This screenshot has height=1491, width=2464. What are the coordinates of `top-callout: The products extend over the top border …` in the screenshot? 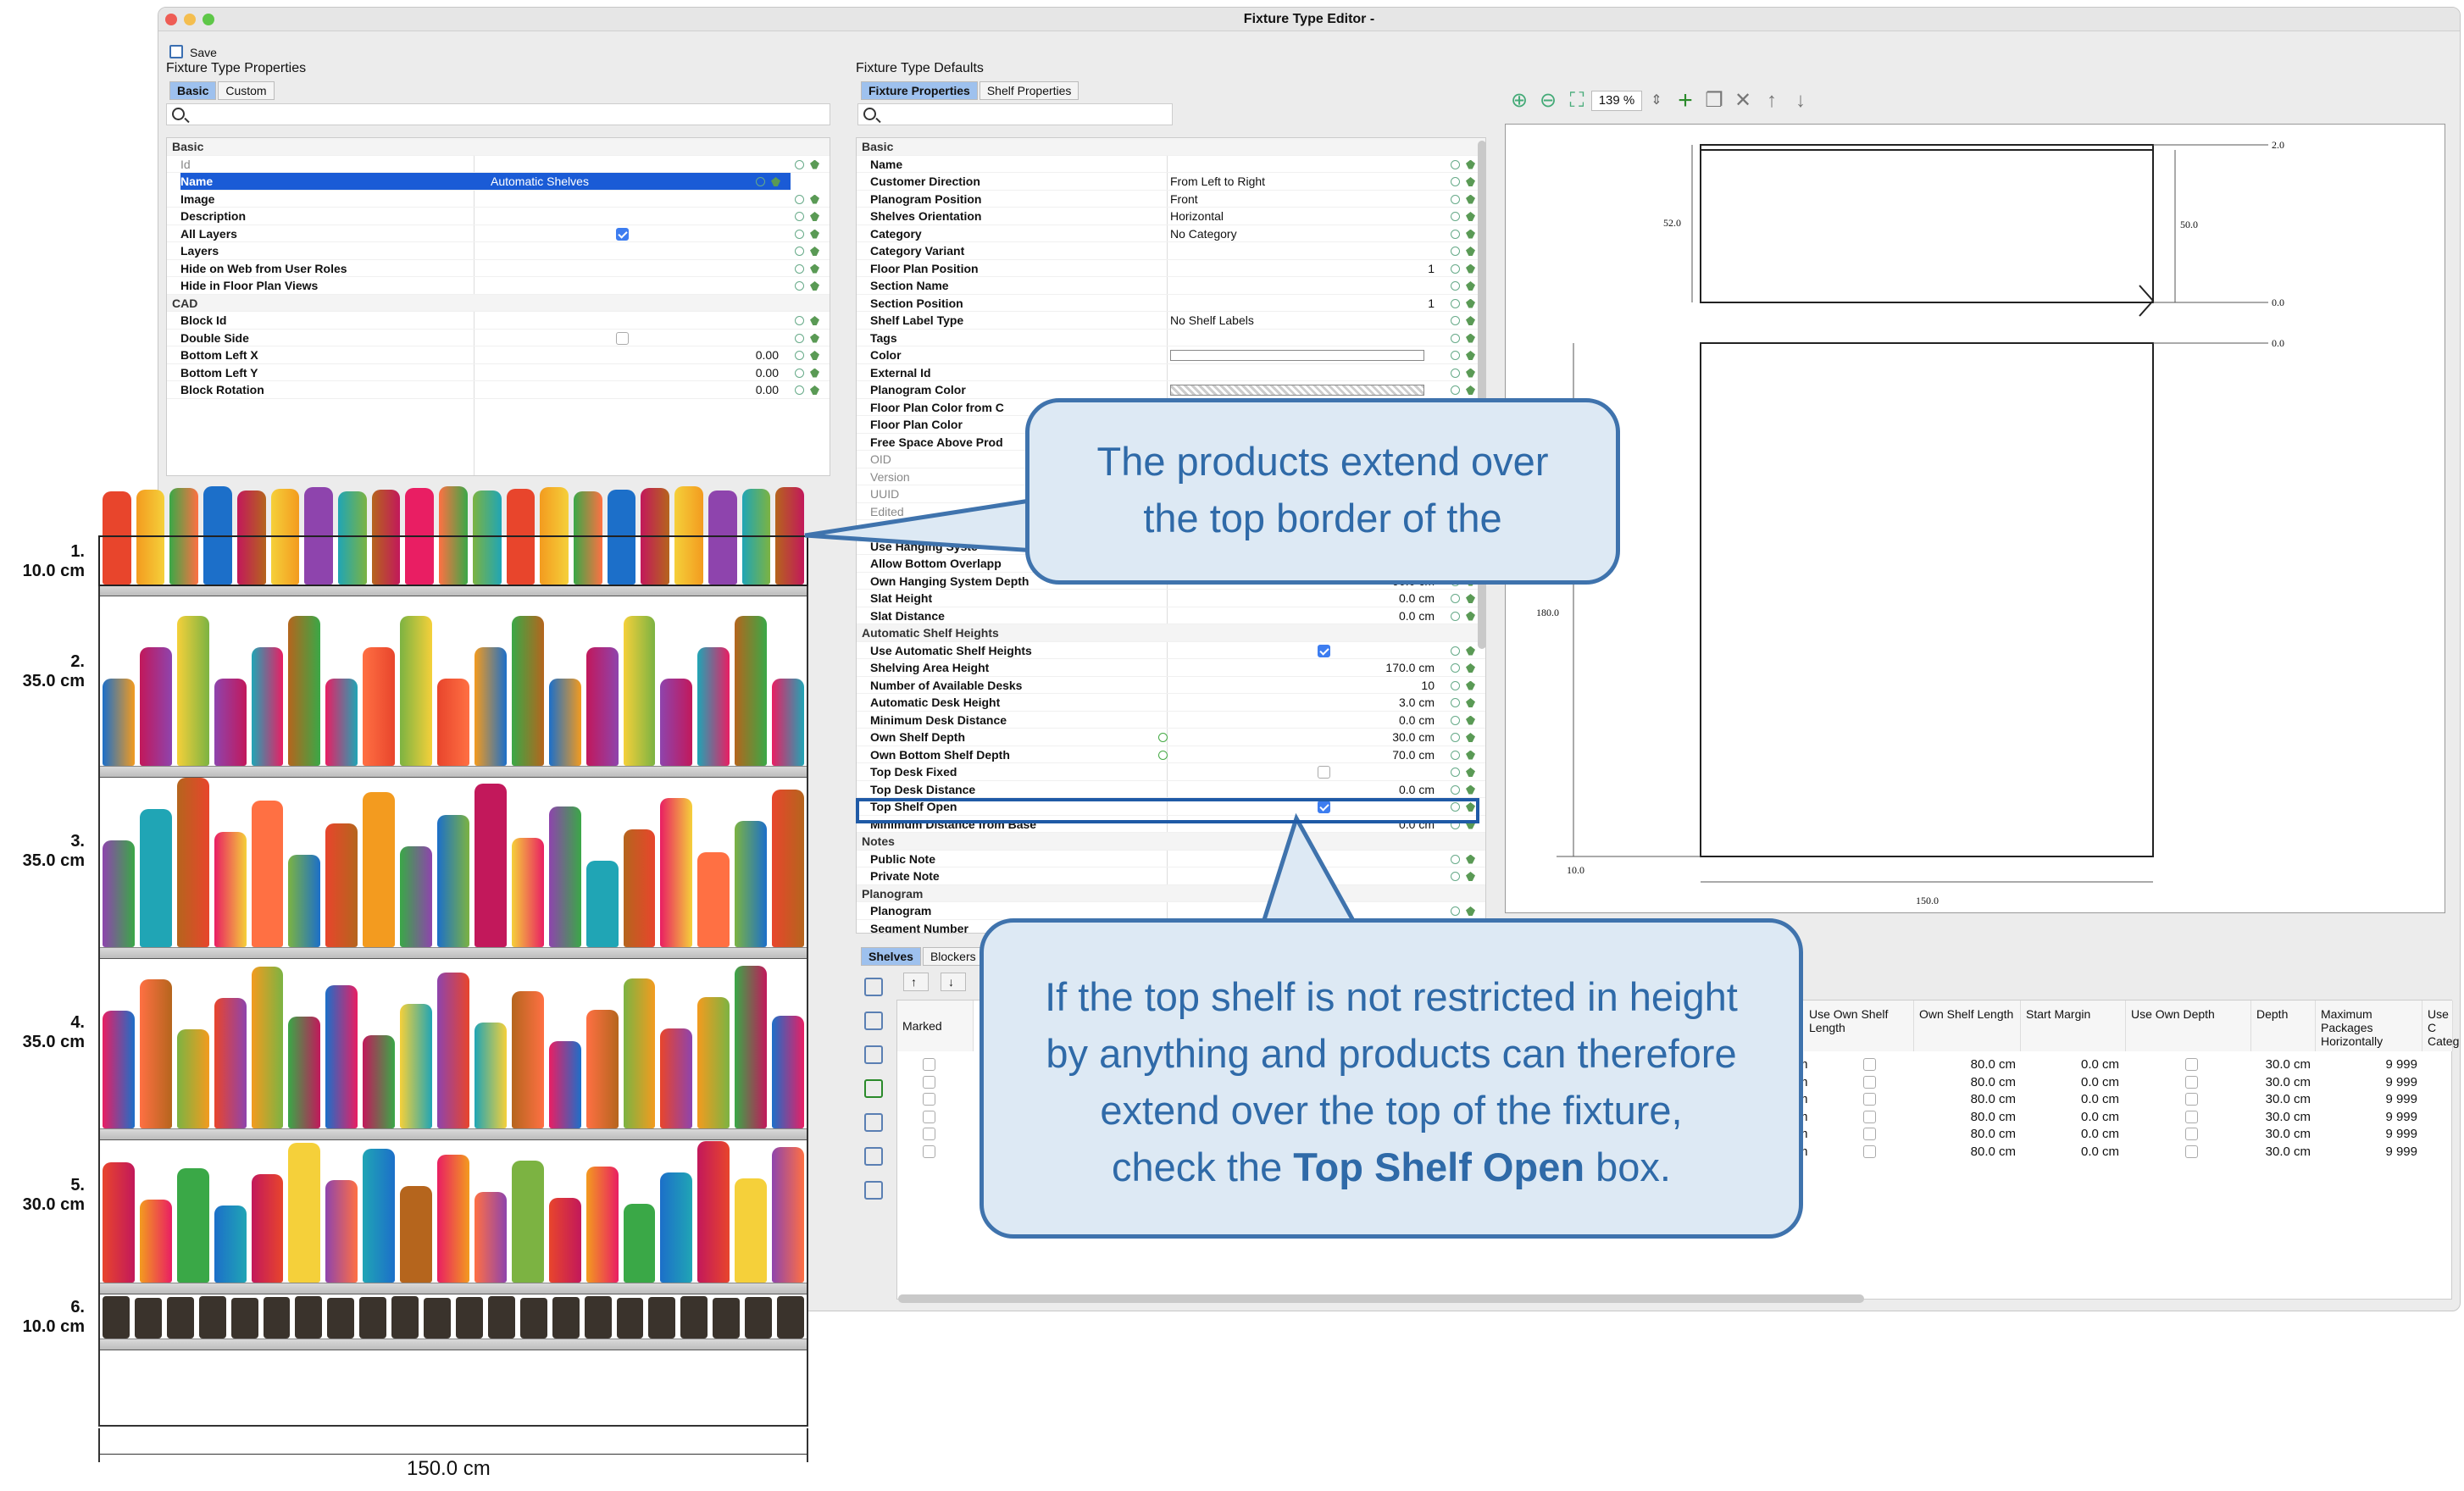 It's located at (1322, 492).